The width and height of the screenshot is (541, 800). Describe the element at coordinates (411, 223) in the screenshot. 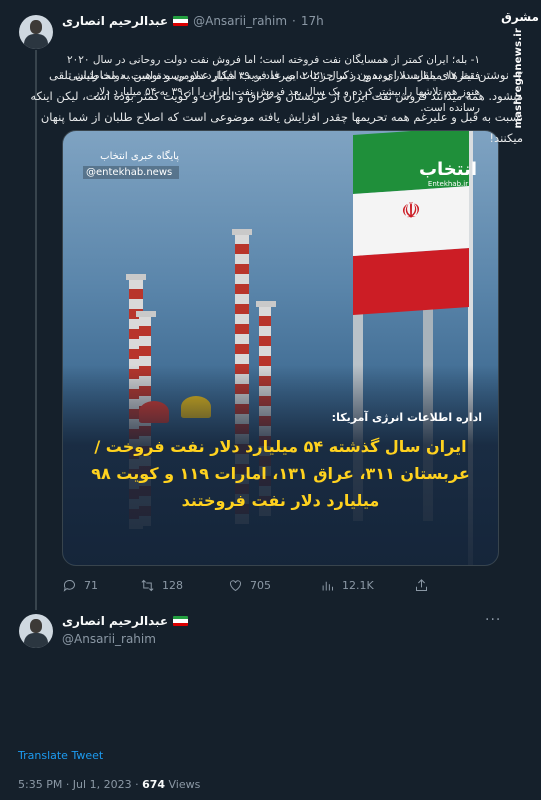

I see `iran-flag-image: ☫` at that location.